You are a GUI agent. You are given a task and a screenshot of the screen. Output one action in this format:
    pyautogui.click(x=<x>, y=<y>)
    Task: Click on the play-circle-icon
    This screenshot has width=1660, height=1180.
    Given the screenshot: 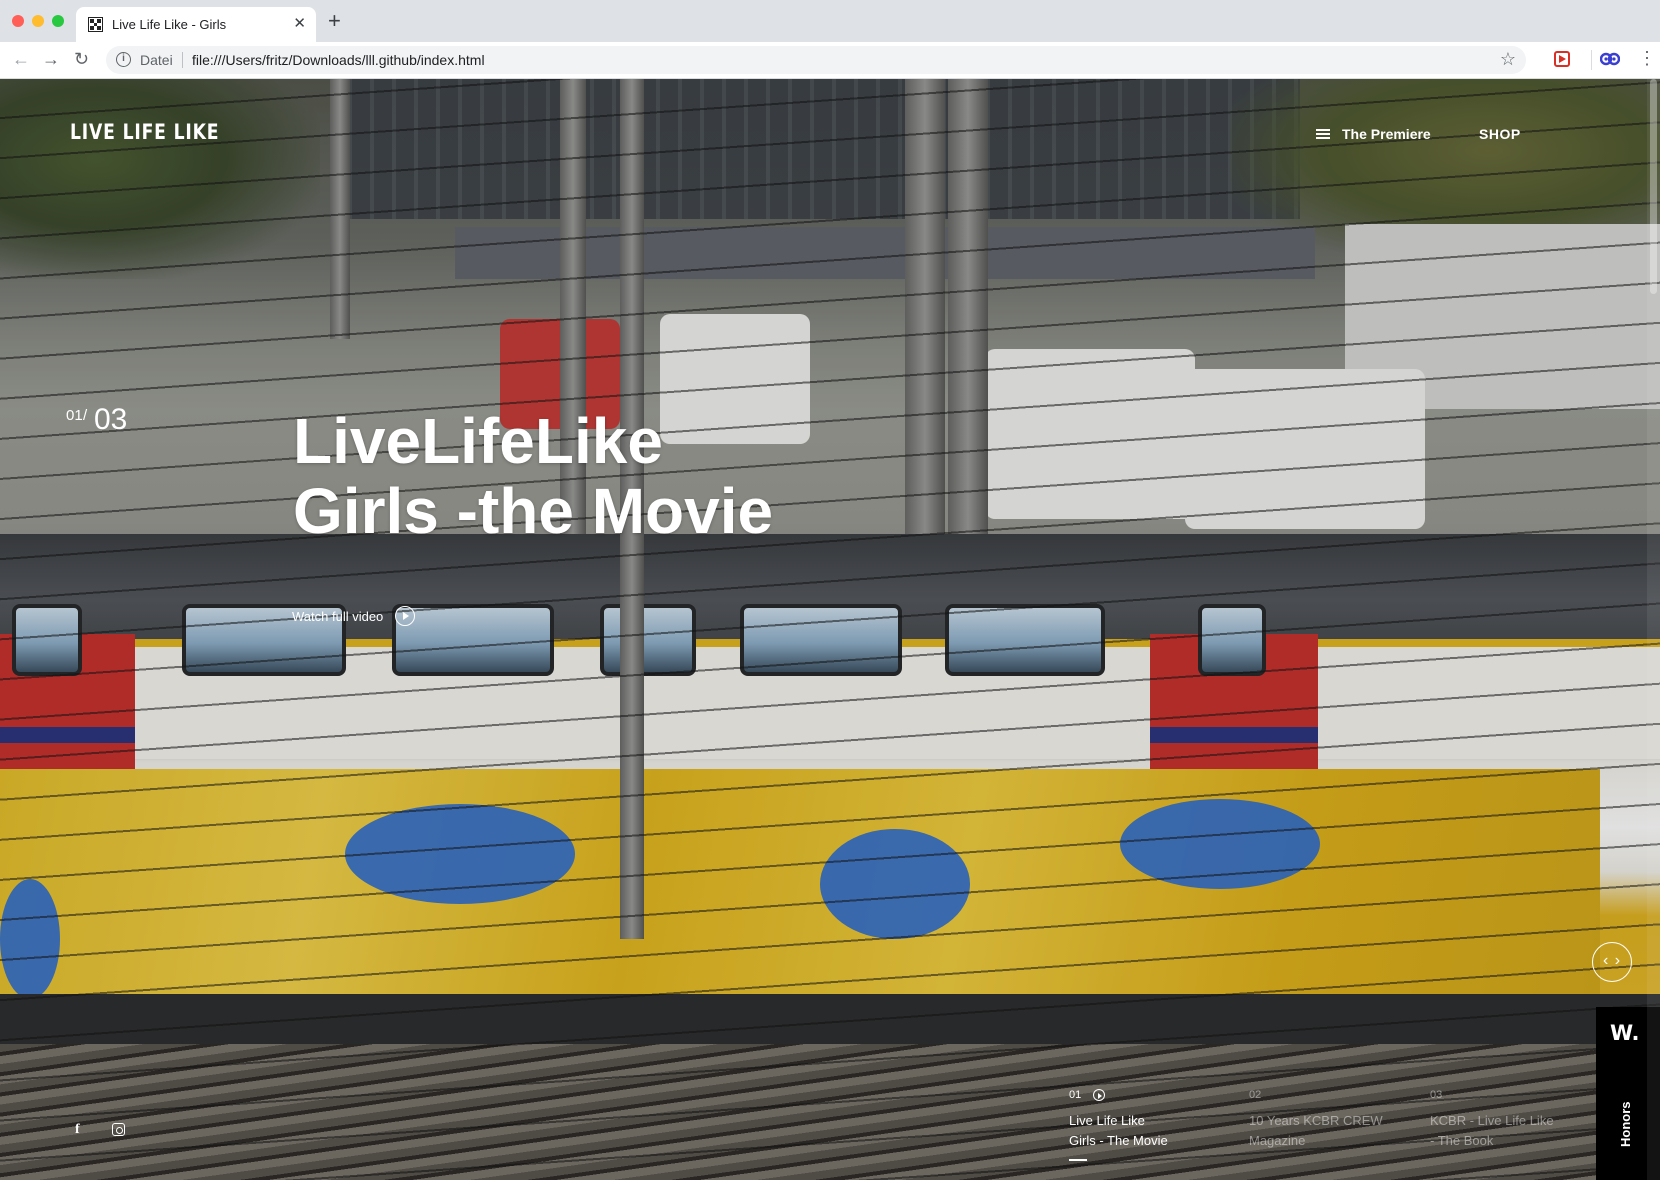 What is the action you would take?
    pyautogui.click(x=405, y=616)
    